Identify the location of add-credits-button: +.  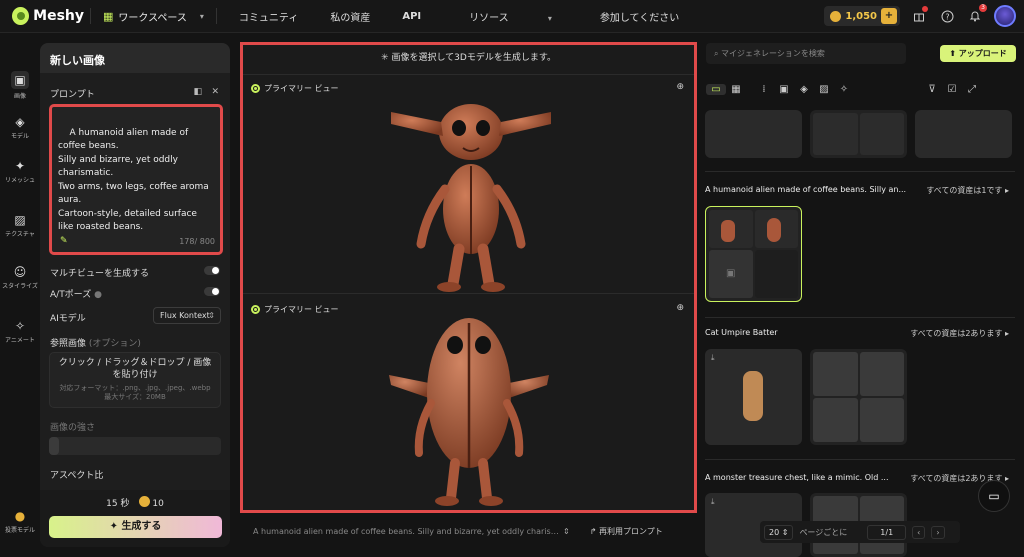
(889, 16).